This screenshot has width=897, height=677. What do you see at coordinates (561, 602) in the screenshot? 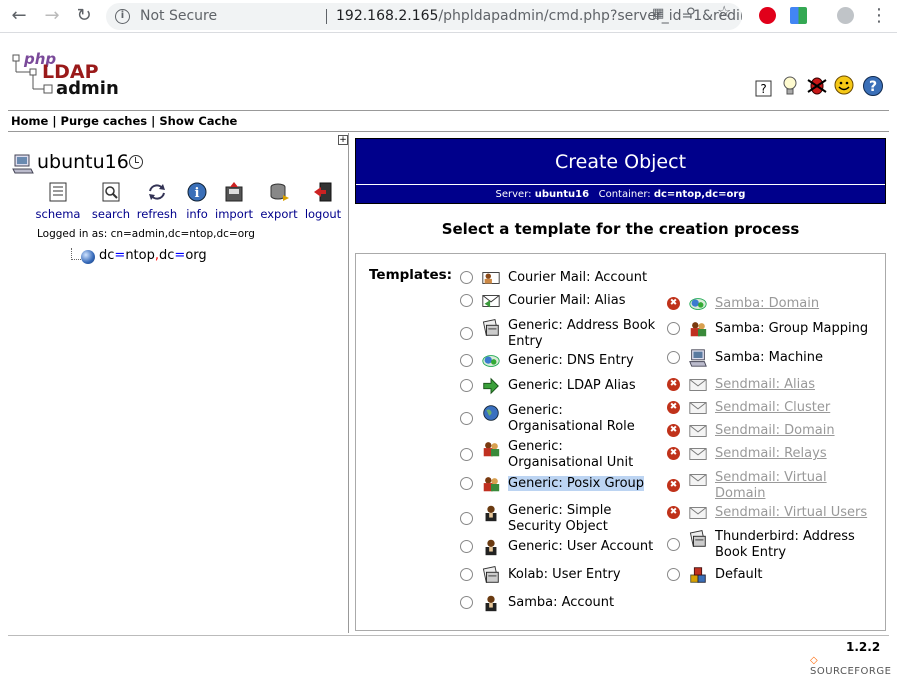
I see `template-label-text: Samba: Account` at bounding box center [561, 602].